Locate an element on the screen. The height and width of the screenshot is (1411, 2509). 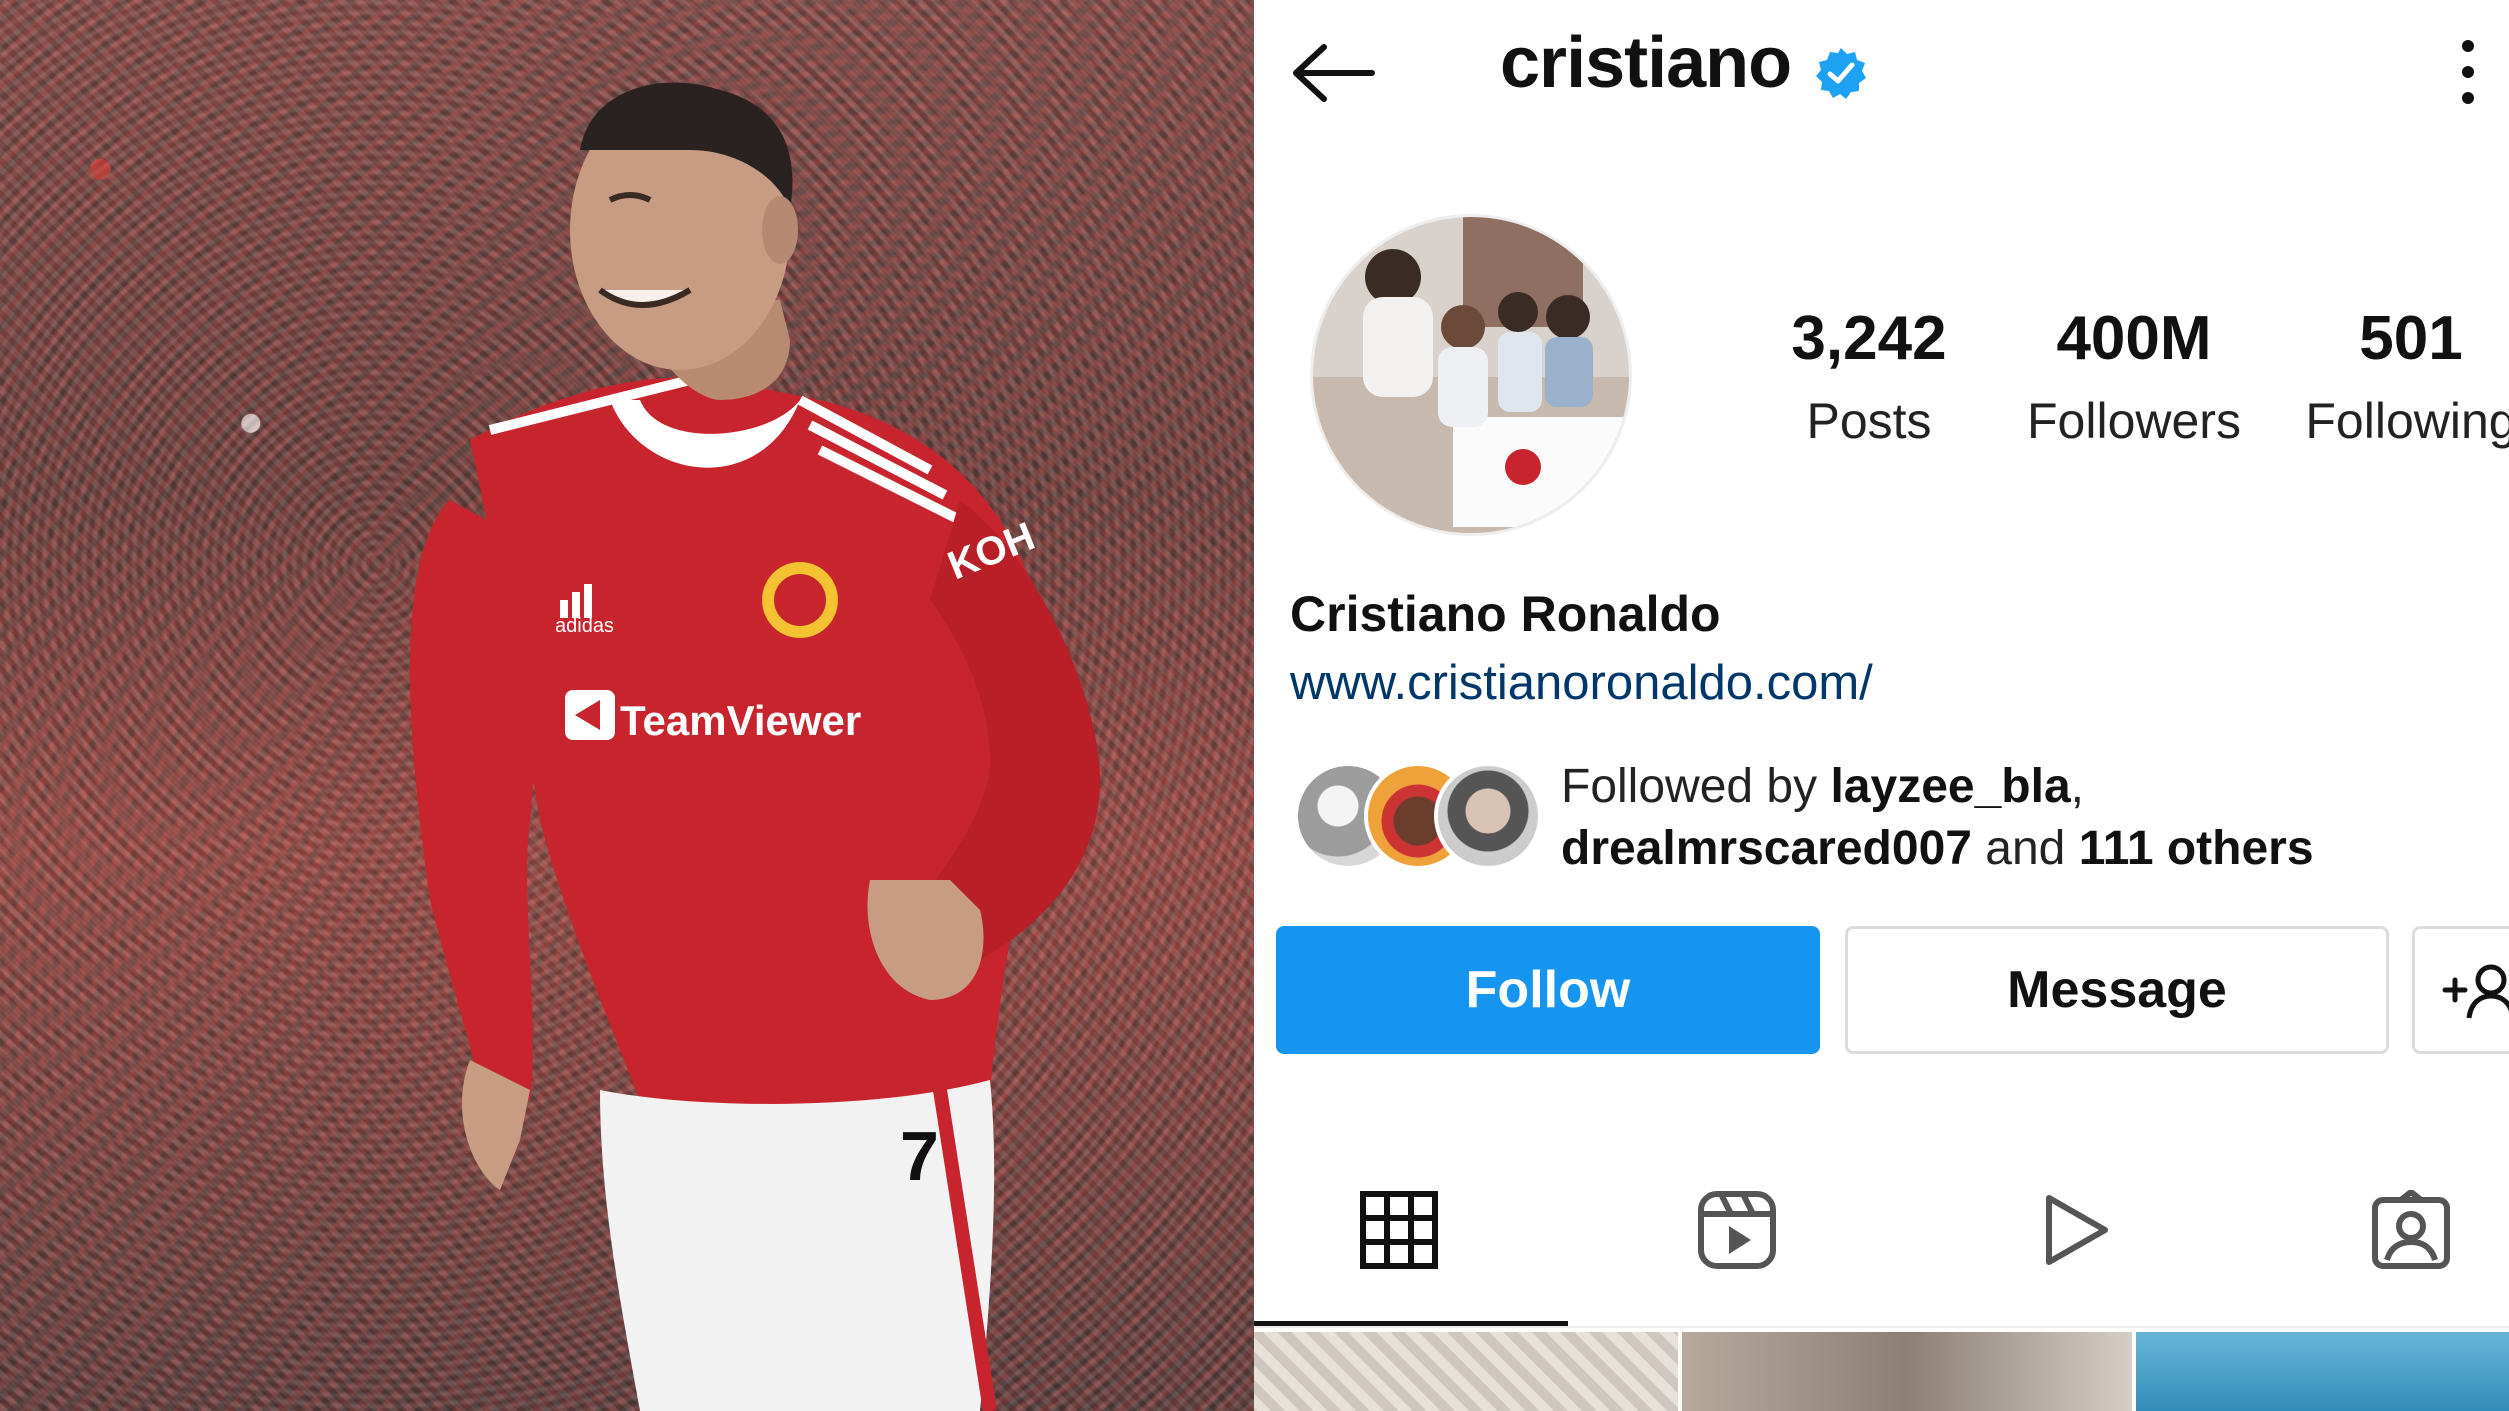
posts-count: 3,242 is located at coordinates (1869, 338).